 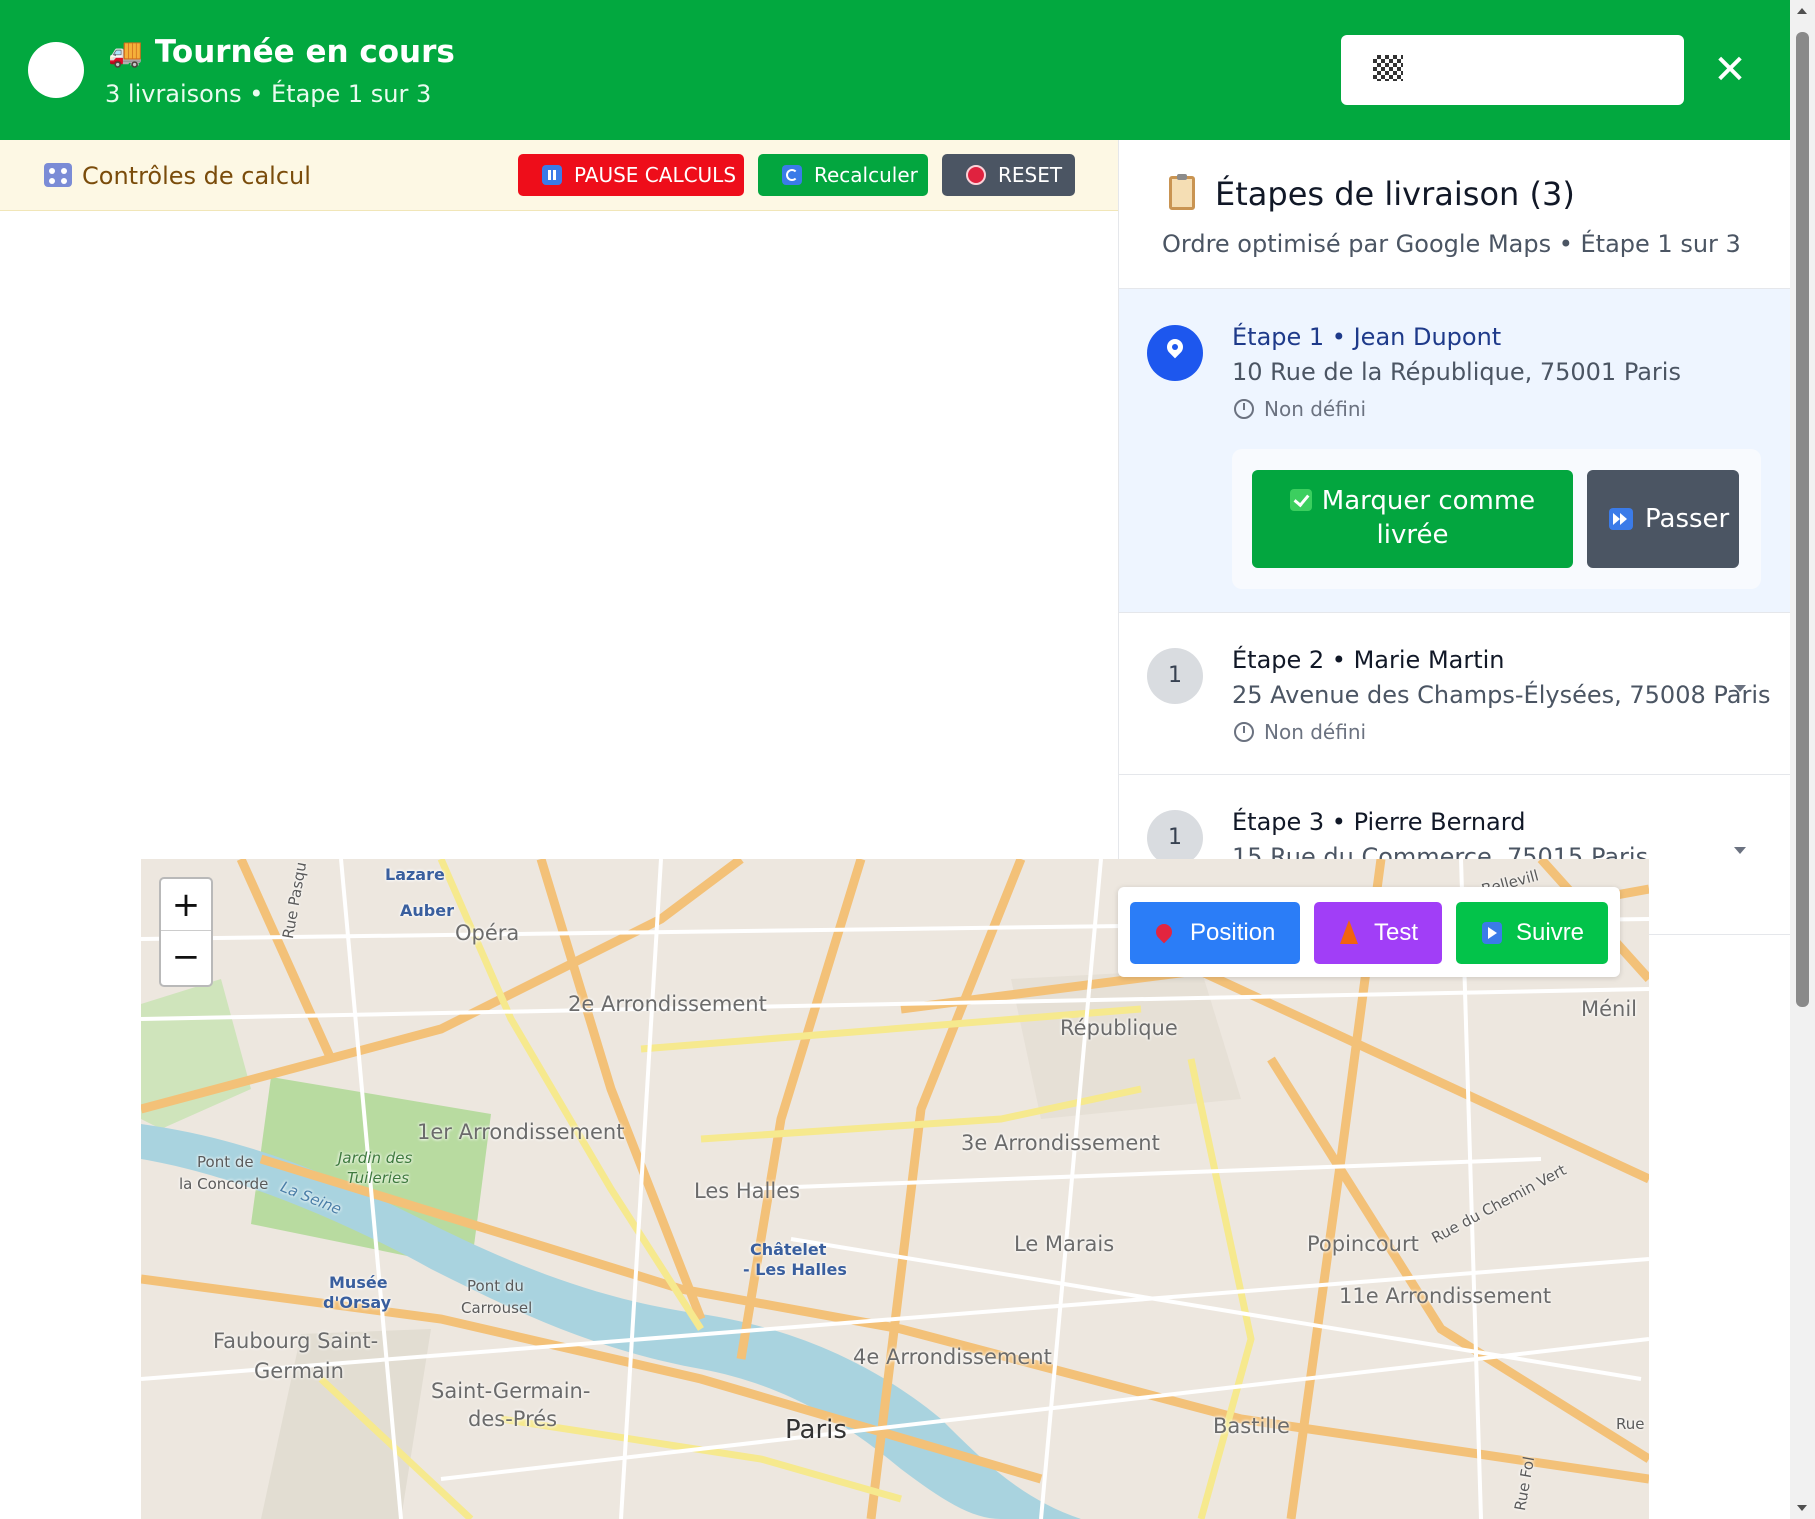 What do you see at coordinates (268, 94) in the screenshot?
I see `tour-subtitle: 3 livraisons • Étape 1 sur 3` at bounding box center [268, 94].